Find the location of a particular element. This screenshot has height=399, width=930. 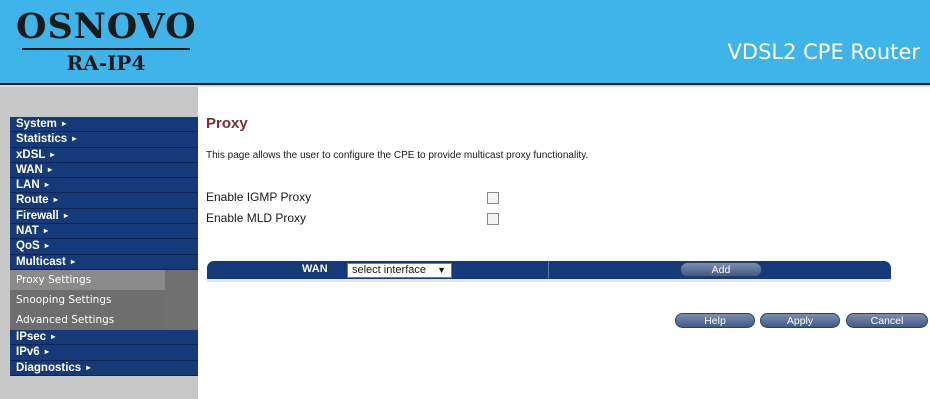

sidebar-item-qos: QoS ▸ is located at coordinates (104, 247).